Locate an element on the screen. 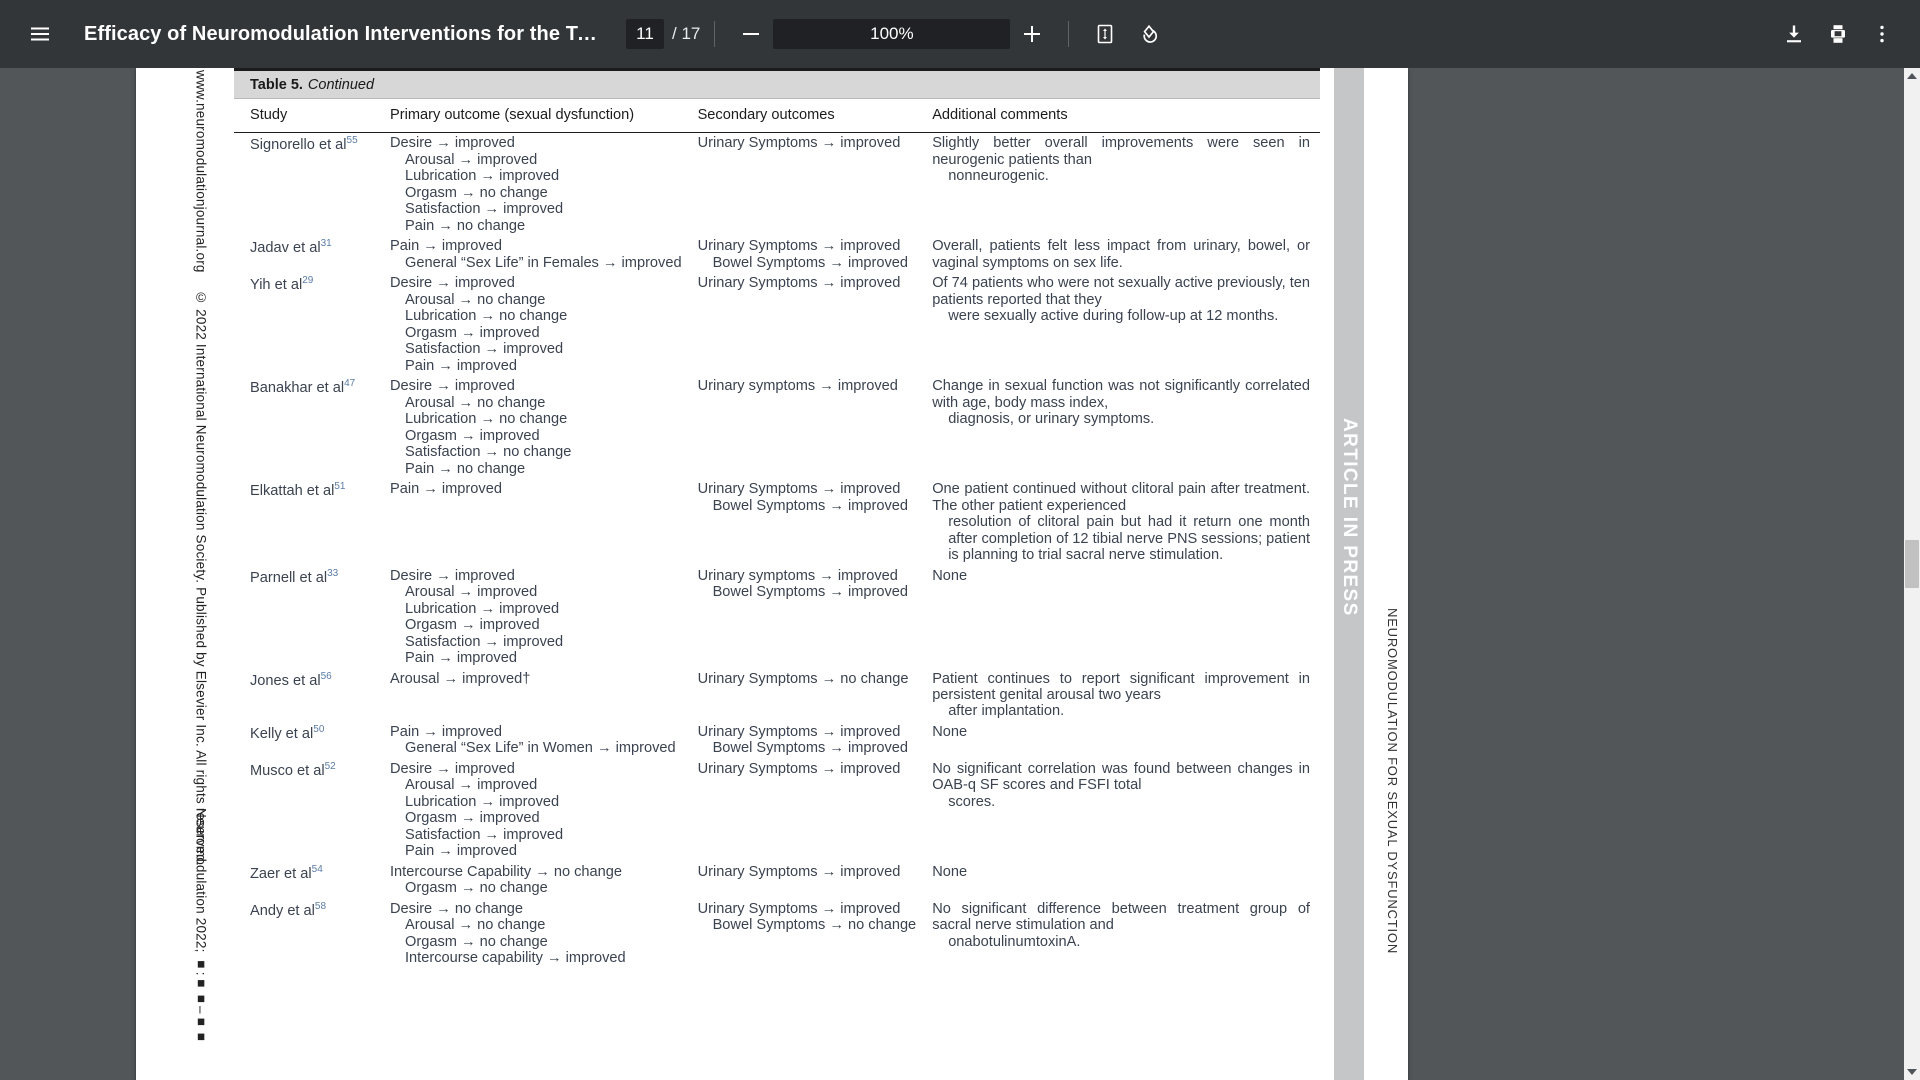  col-header-primary: Primary outcome (sexual dysfunction) is located at coordinates (538, 116).